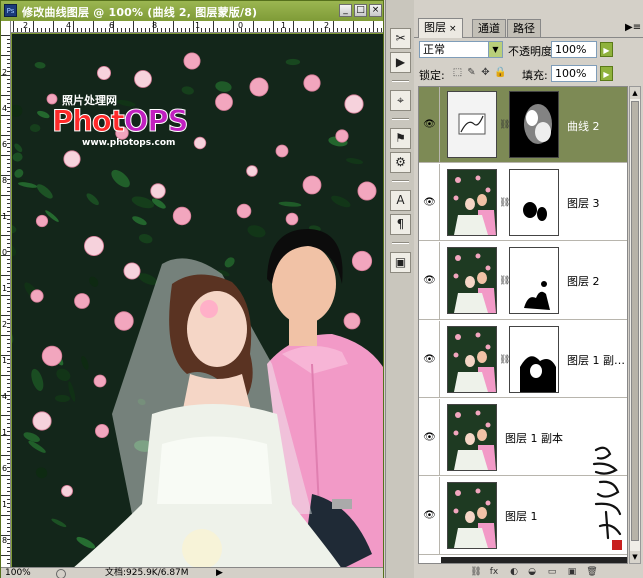 The image size is (643, 578). I want to click on layer-row-layer-3: 👁 ⛓ 图层 3, so click(523, 202).